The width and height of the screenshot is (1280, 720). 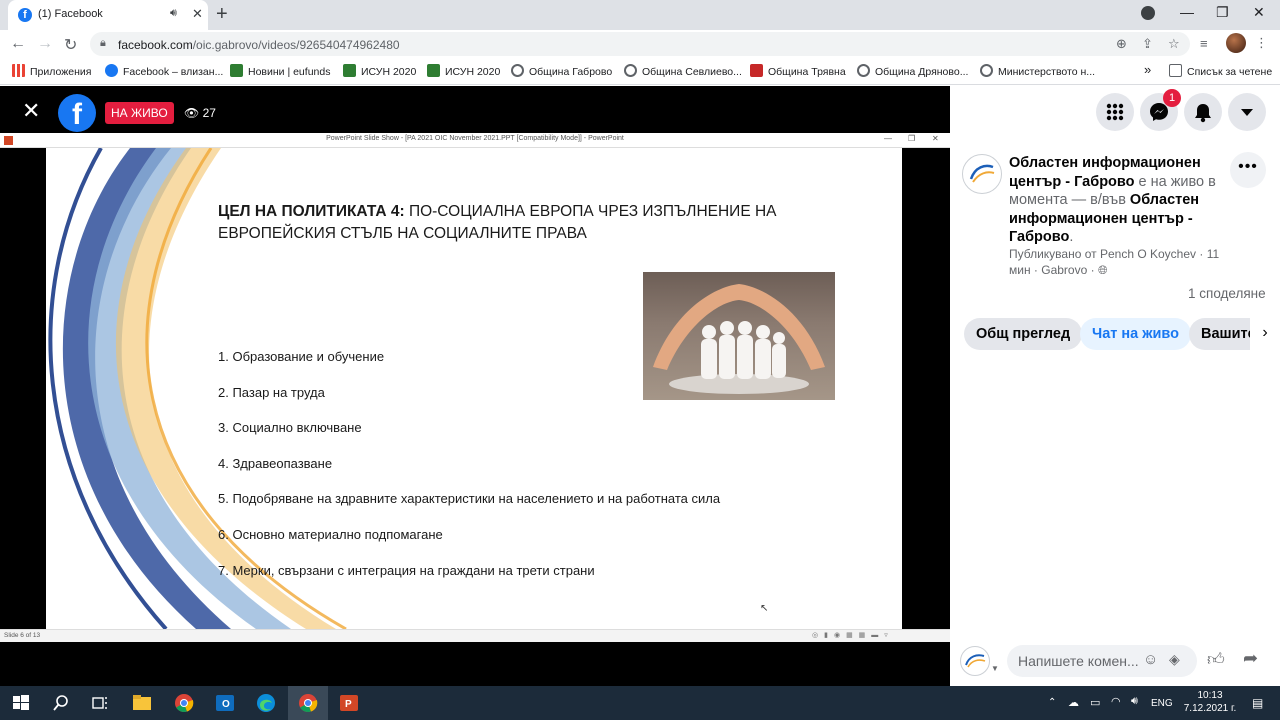 I want to click on bookmark-item: Община Габрово, so click(x=561, y=71).